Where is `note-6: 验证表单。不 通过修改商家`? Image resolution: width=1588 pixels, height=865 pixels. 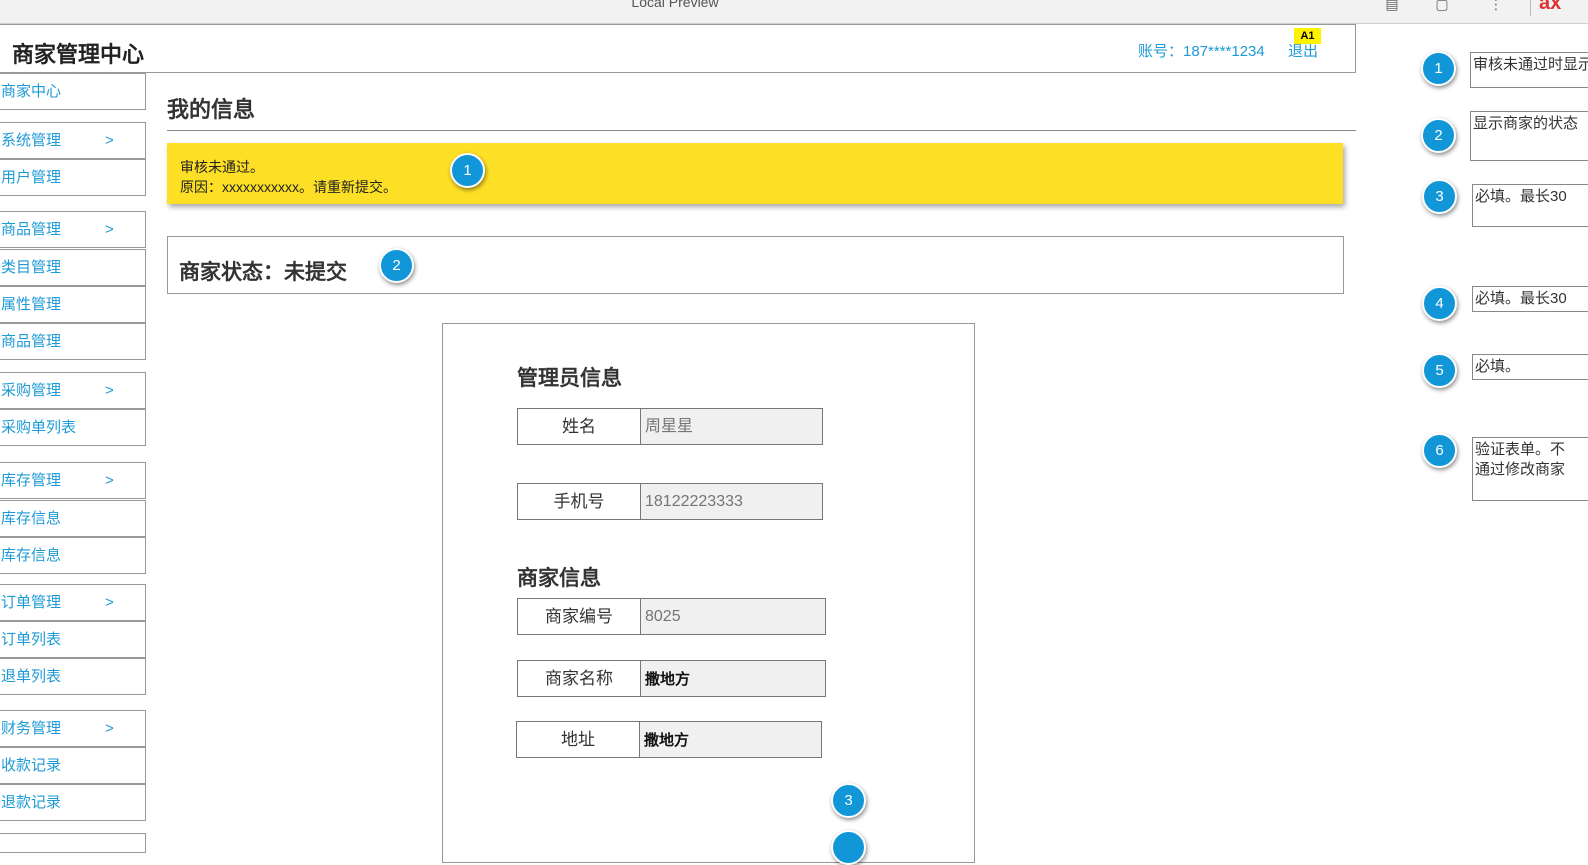
note-6: 验证表单。不 通过修改商家 is located at coordinates (1530, 469).